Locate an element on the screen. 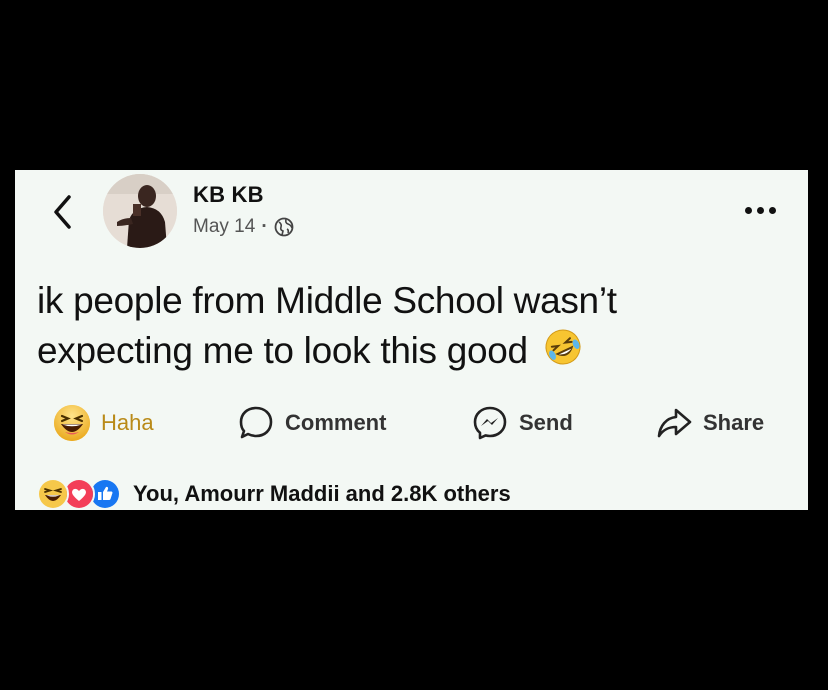 The height and width of the screenshot is (690, 828). send-button: Send is located at coordinates (522, 423).